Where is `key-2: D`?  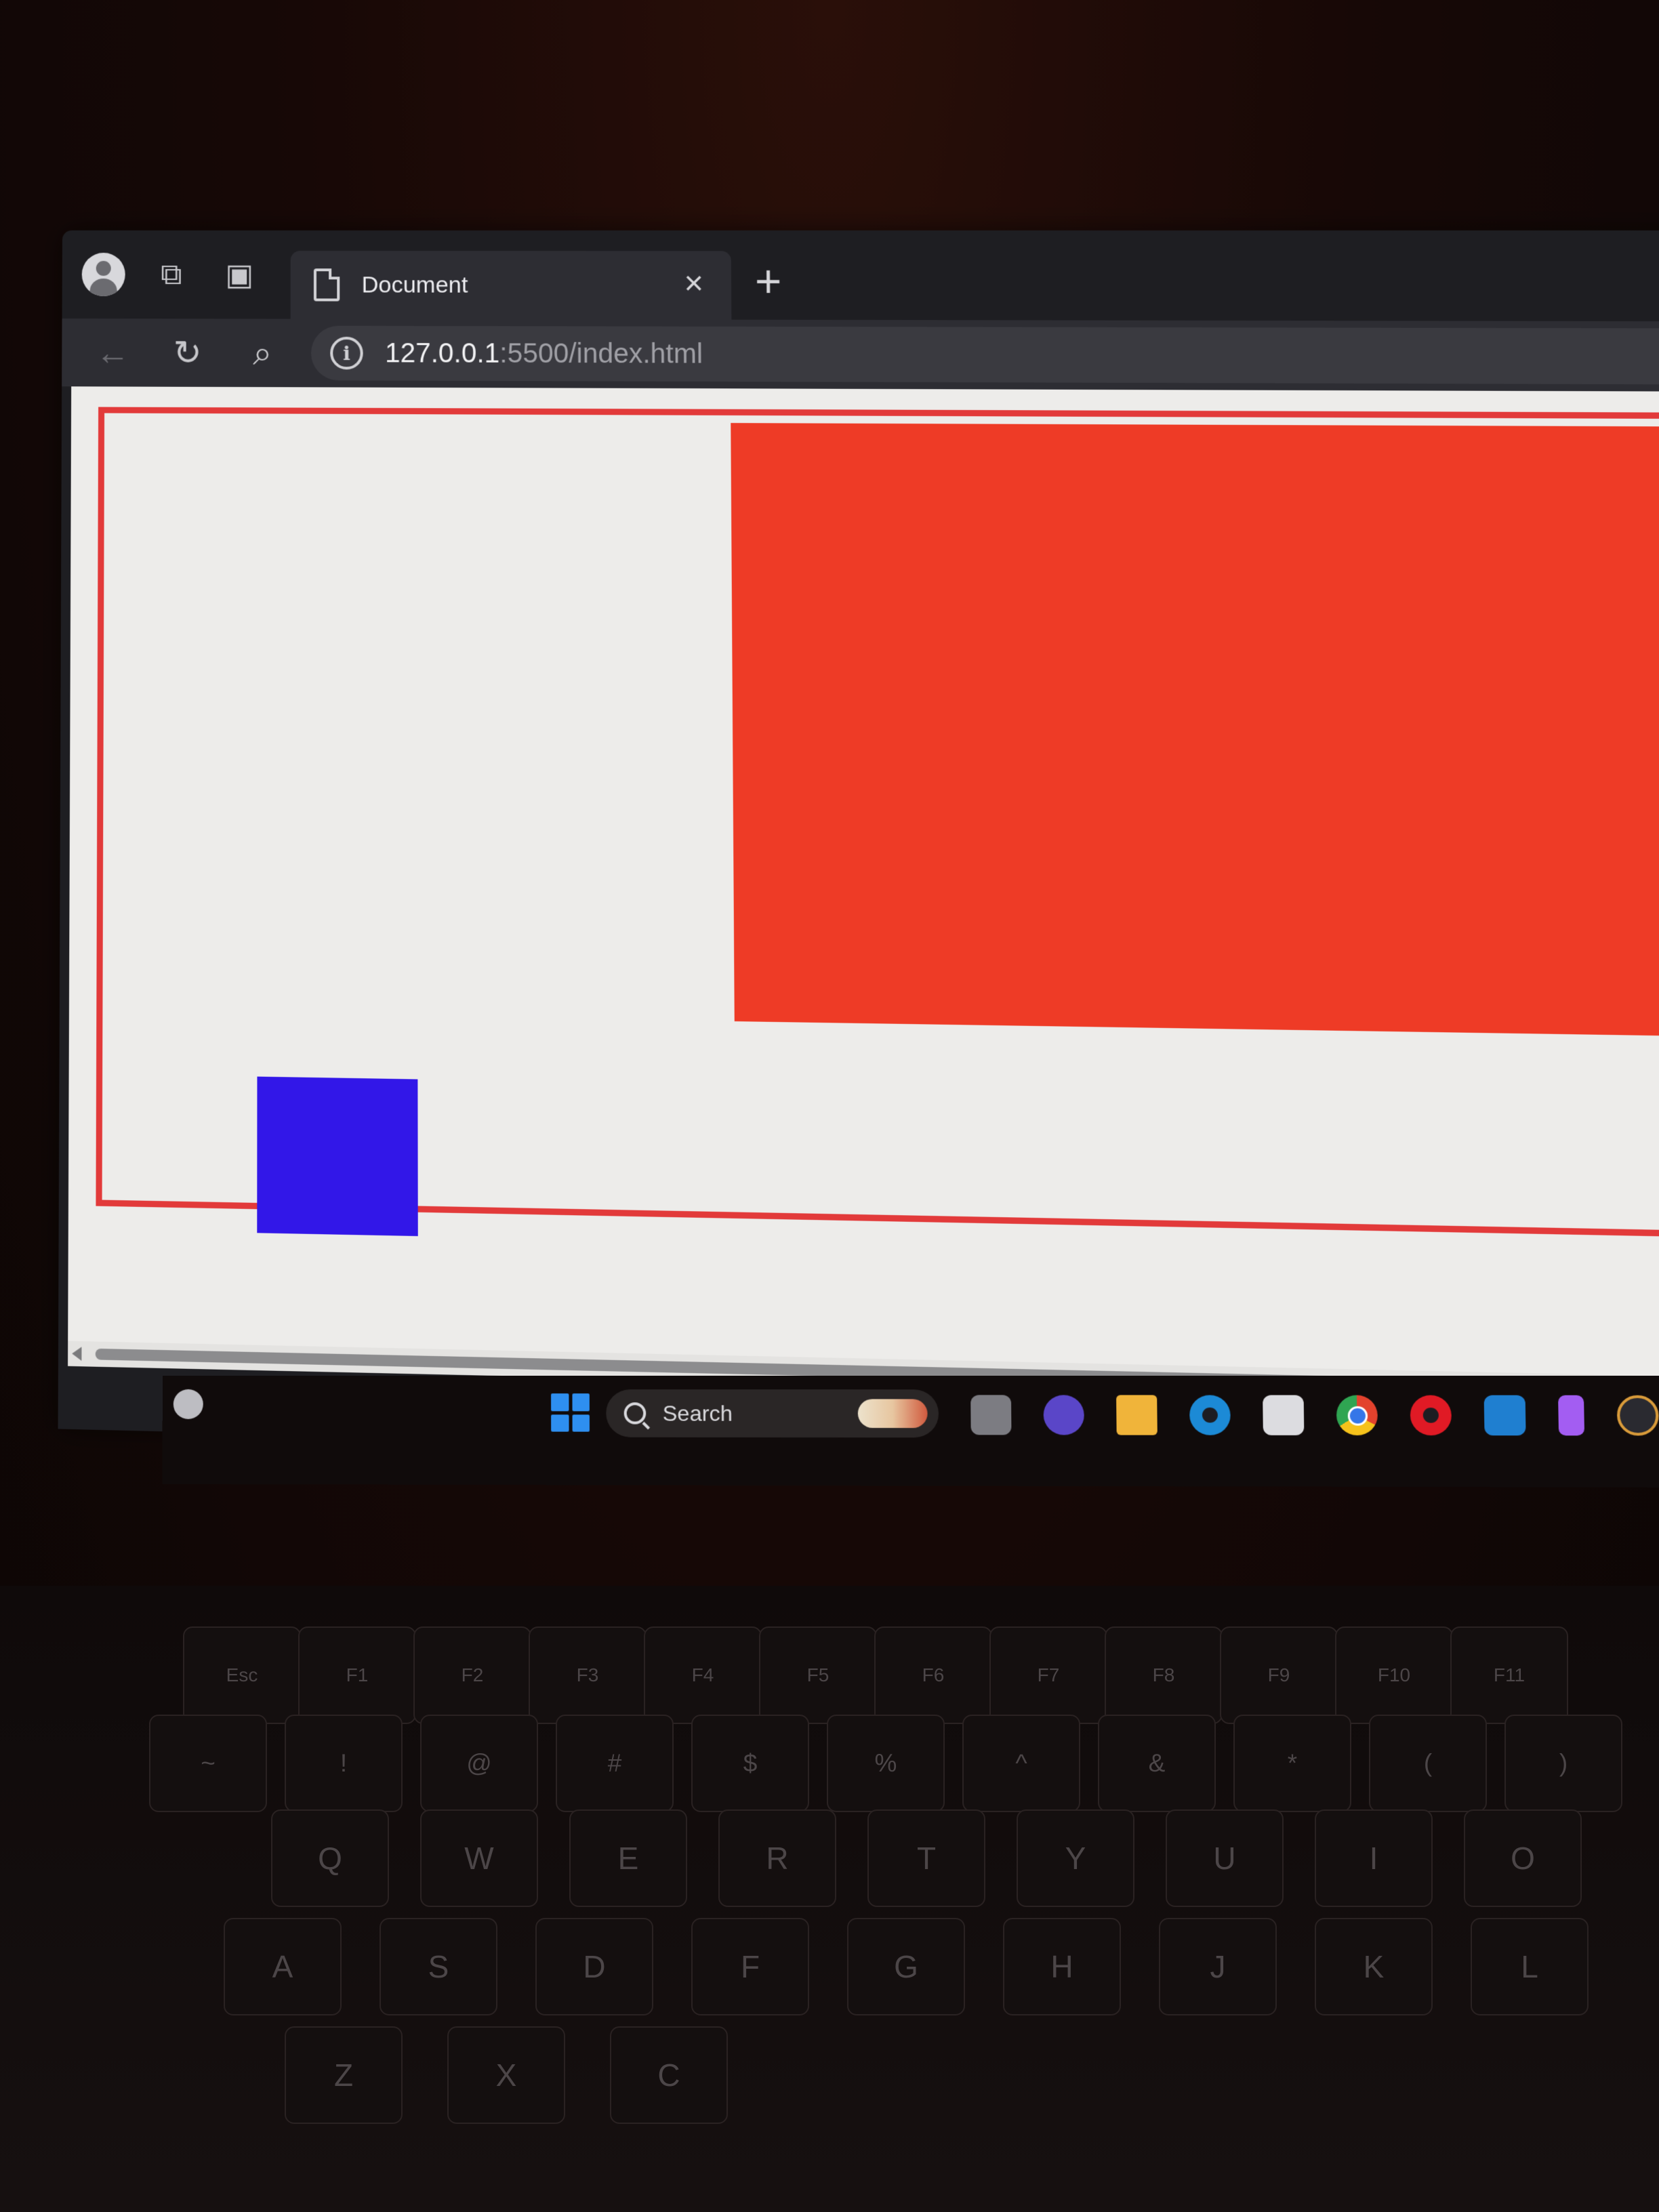
key-2: D is located at coordinates (594, 1966).